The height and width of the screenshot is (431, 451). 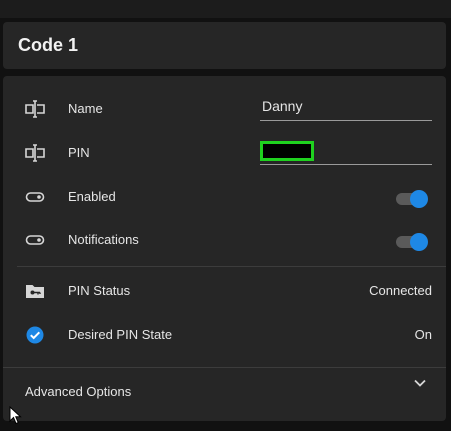 What do you see at coordinates (35, 335) in the screenshot?
I see `check-circle-icon` at bounding box center [35, 335].